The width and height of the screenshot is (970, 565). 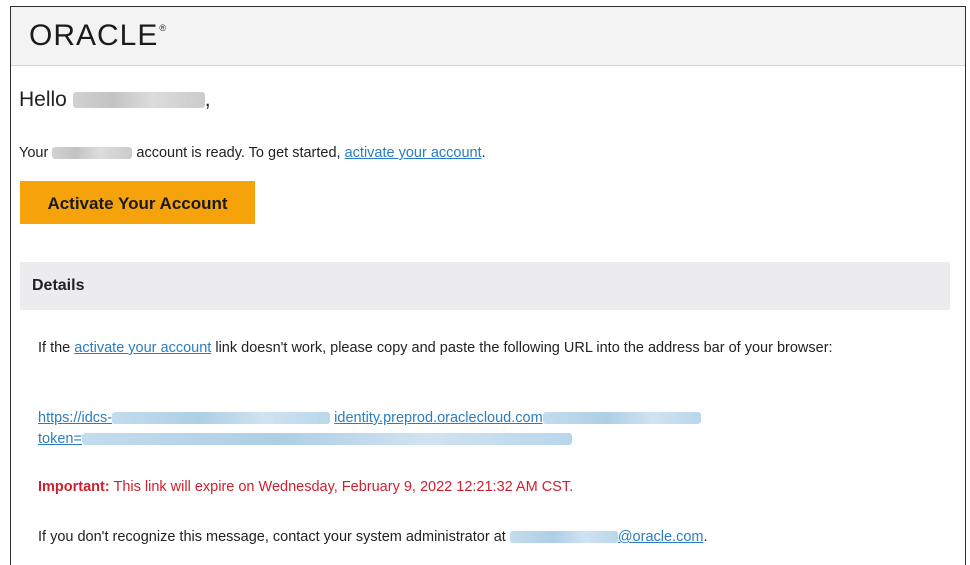 What do you see at coordinates (58, 285) in the screenshot?
I see `details-title: Details` at bounding box center [58, 285].